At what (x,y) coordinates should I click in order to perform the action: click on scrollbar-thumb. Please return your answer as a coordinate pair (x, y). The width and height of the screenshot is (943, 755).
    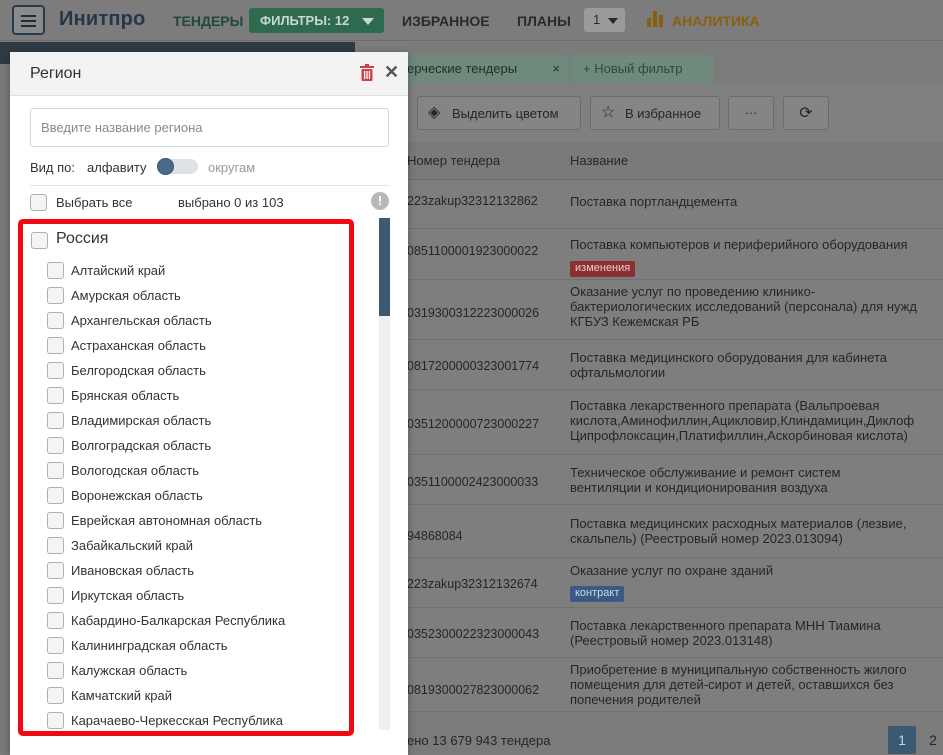
    Looking at the image, I should click on (384, 267).